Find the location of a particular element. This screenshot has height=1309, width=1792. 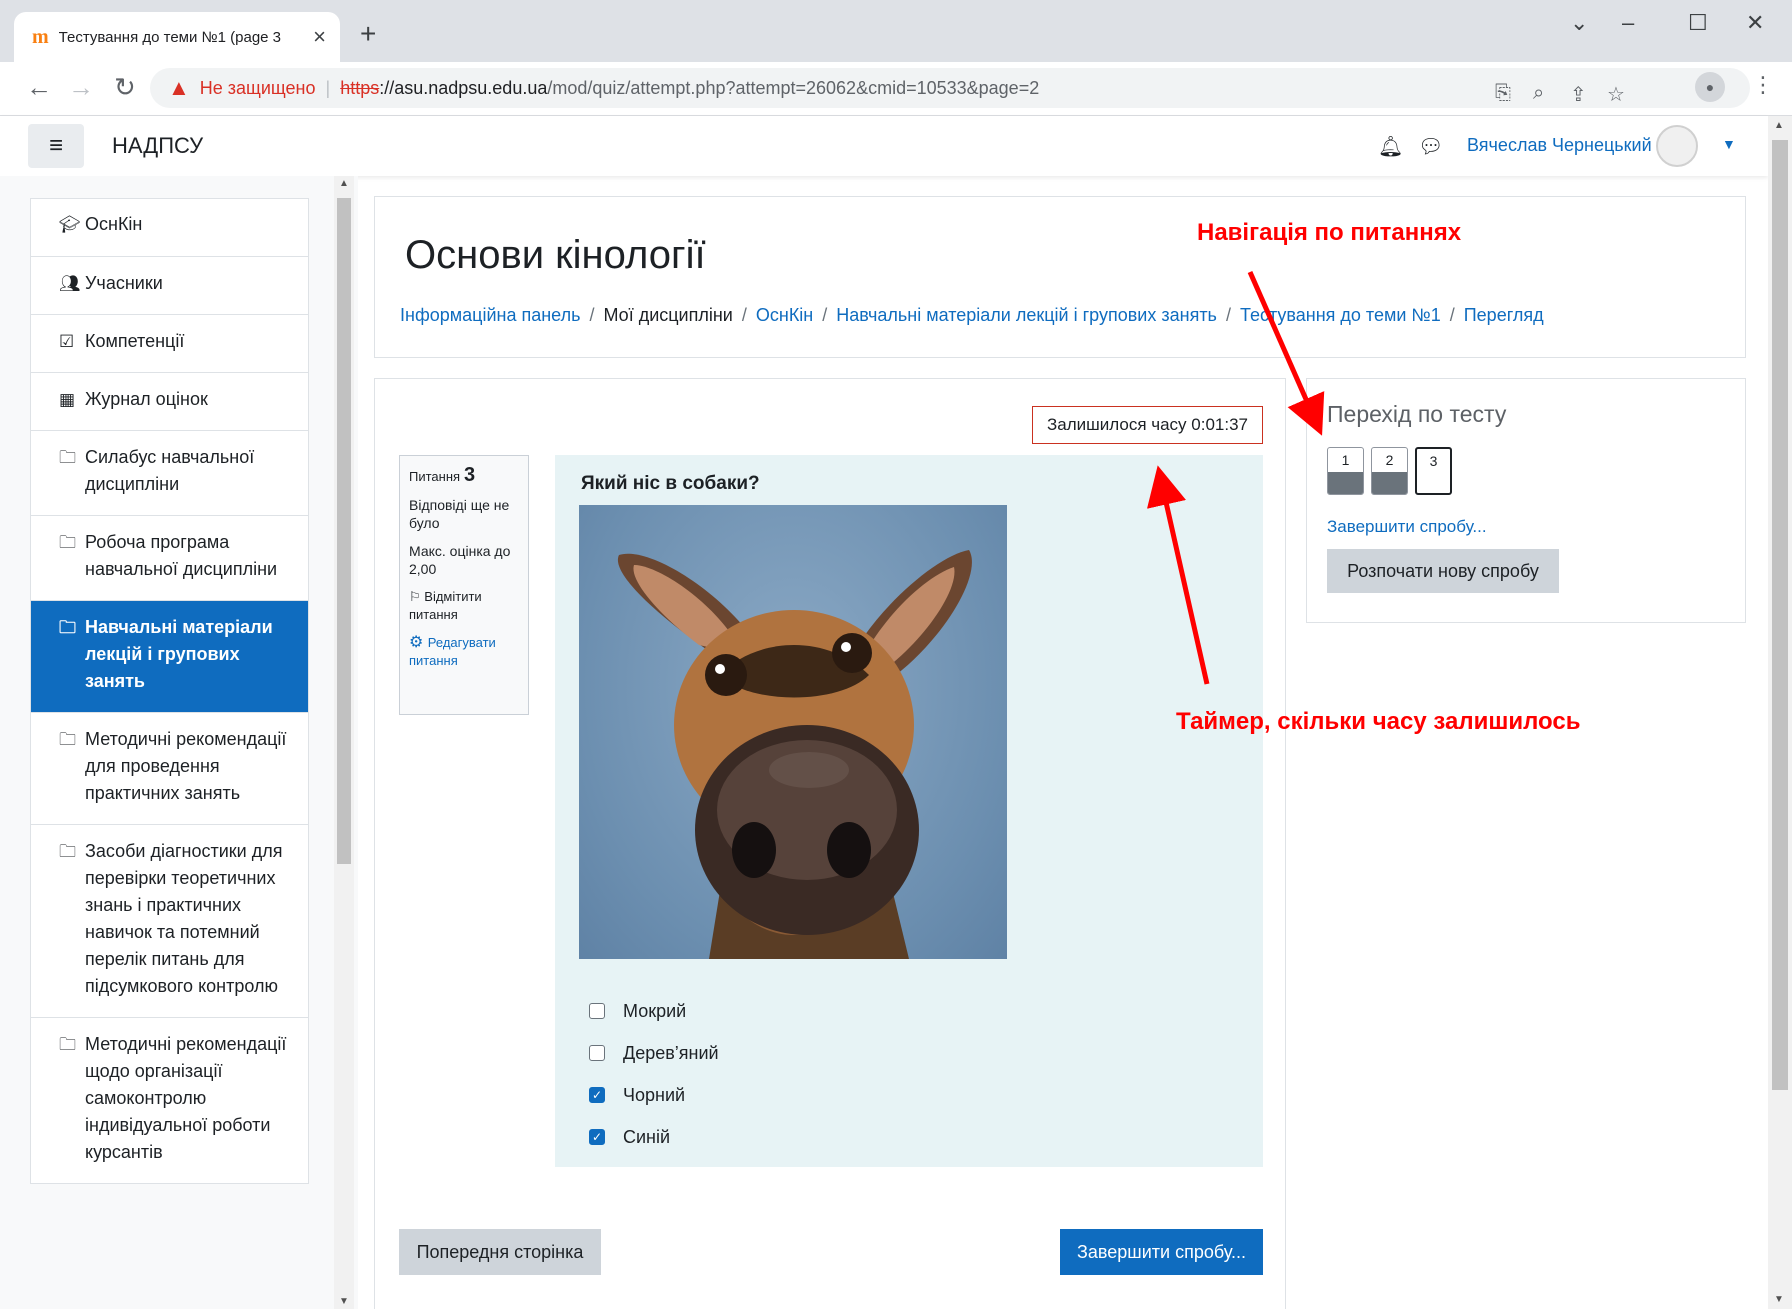

answer-label: Мокрий is located at coordinates (654, 1011).